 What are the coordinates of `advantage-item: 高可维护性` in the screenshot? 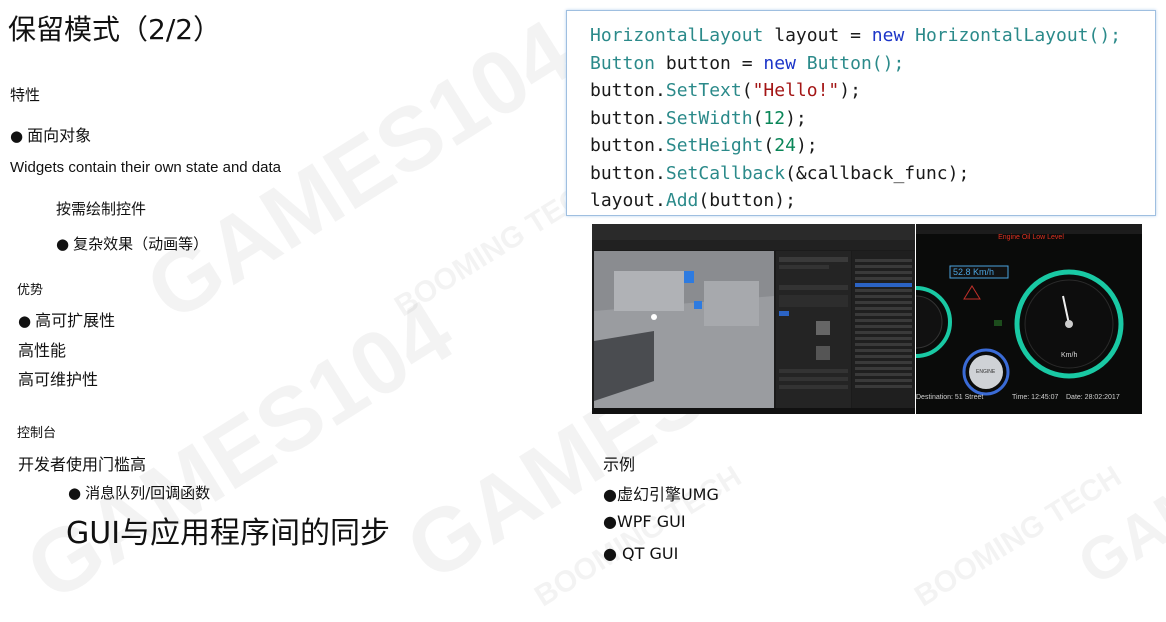 It's located at (58, 379).